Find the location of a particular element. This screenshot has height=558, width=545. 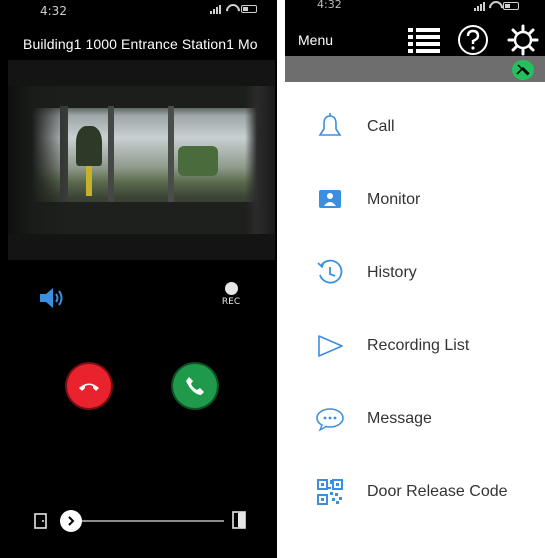

connection-status-bar is located at coordinates (415, 69).